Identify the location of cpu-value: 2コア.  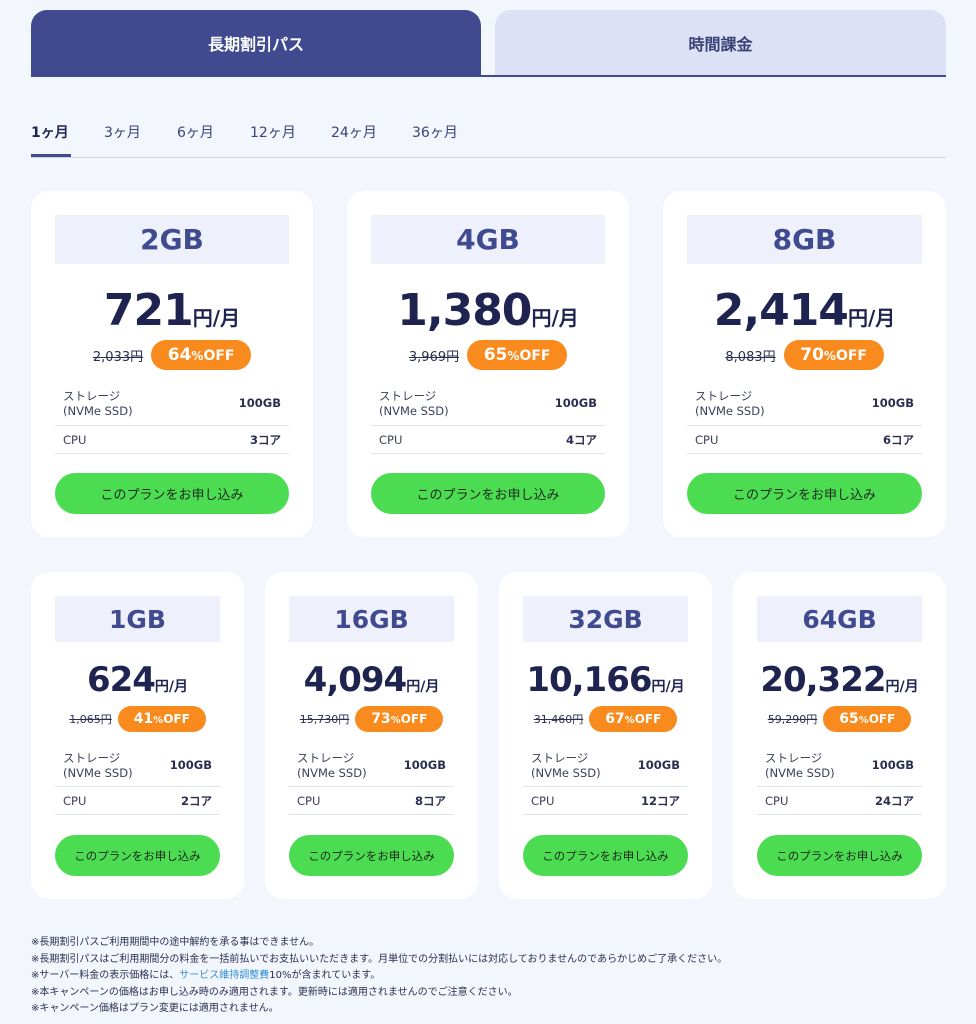
(196, 800).